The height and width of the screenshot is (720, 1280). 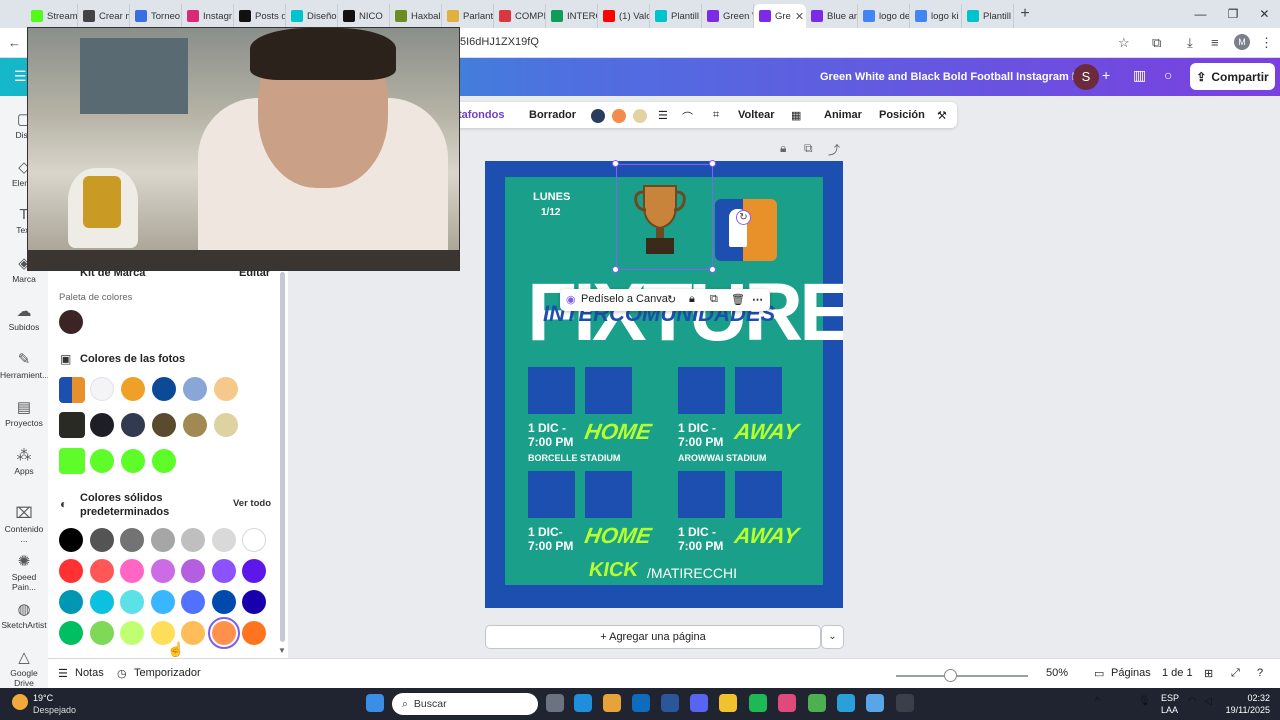 What do you see at coordinates (555, 703) in the screenshot?
I see `task-view-icon` at bounding box center [555, 703].